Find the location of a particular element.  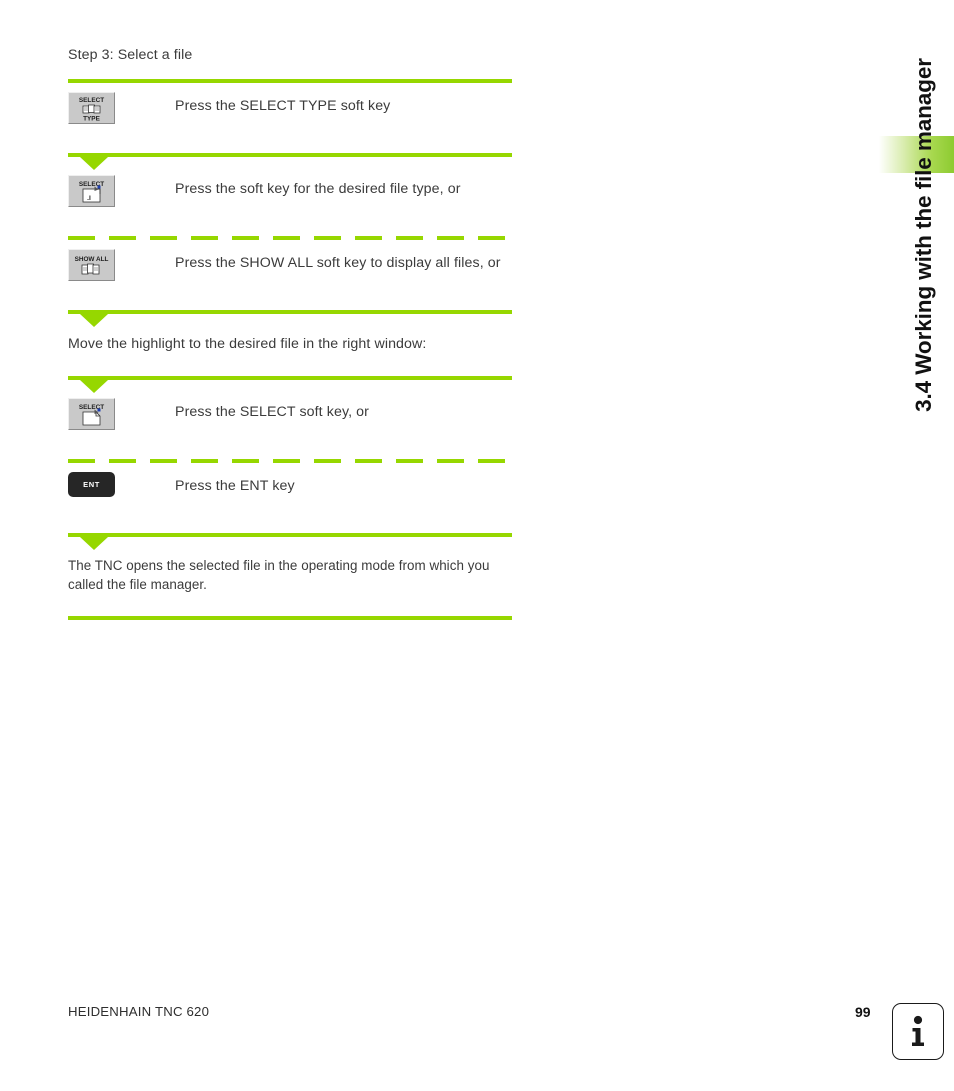

key-cell-5: ENT is located at coordinates (121, 485).